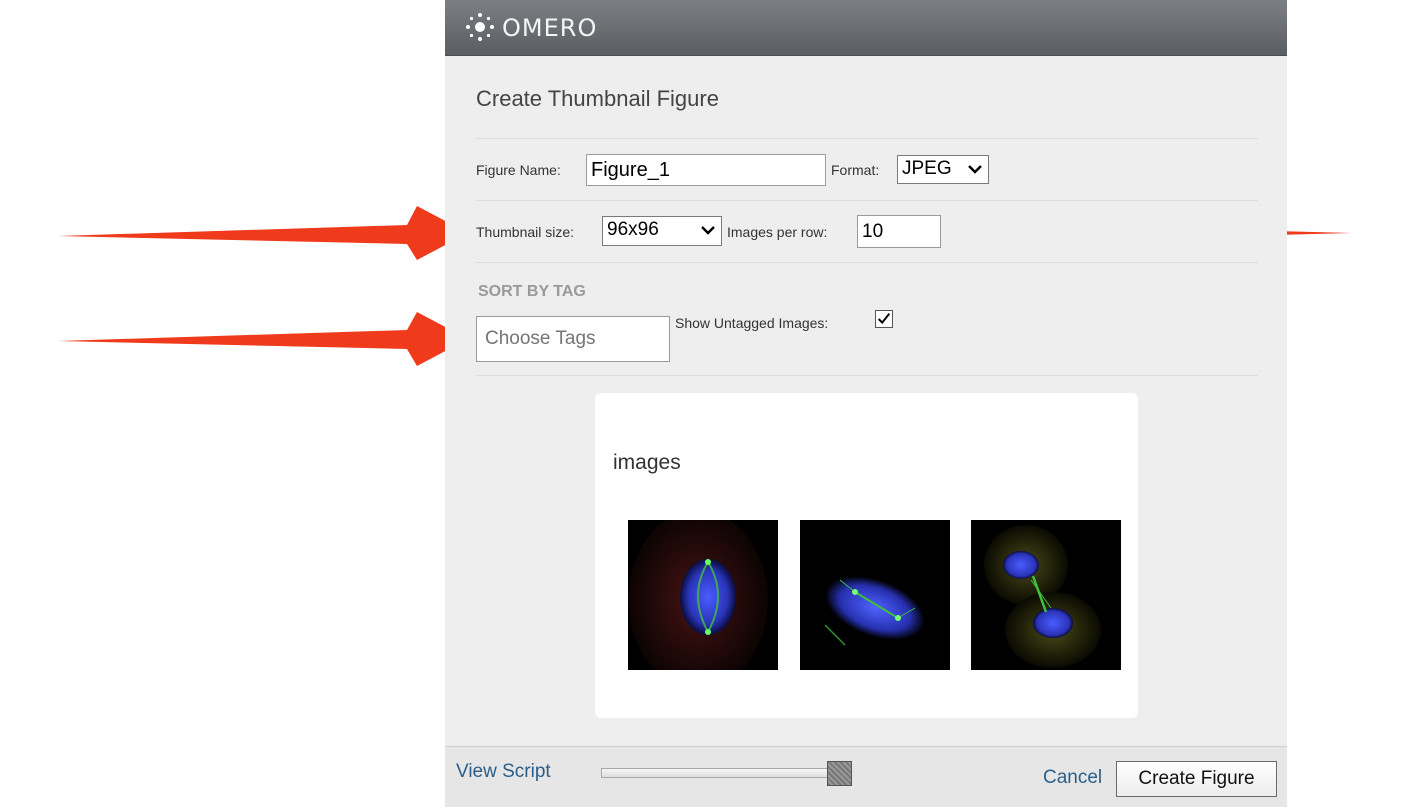  What do you see at coordinates (721, 773) in the screenshot?
I see `progress-slider-track` at bounding box center [721, 773].